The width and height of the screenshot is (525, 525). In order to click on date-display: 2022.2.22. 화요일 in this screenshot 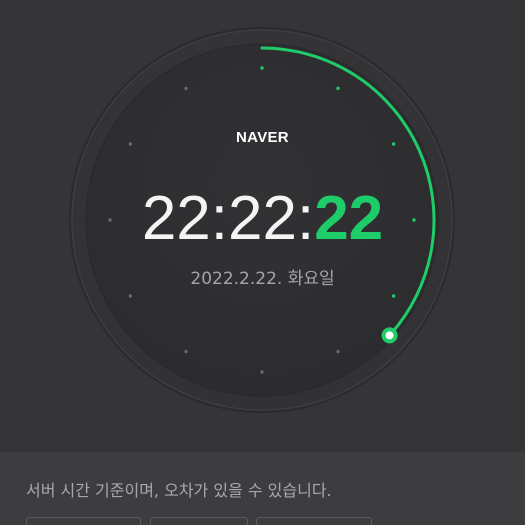, I will do `click(262, 279)`.